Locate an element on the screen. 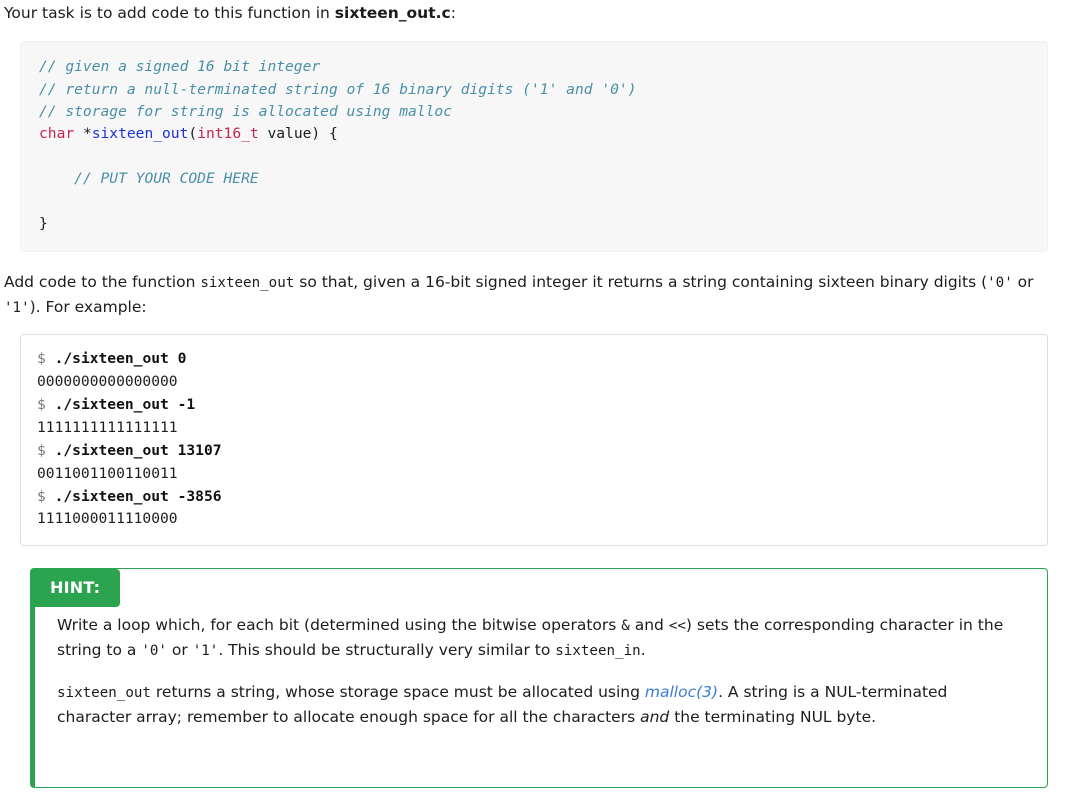 The image size is (1066, 810). instructions-part-3: or is located at coordinates (1023, 281).